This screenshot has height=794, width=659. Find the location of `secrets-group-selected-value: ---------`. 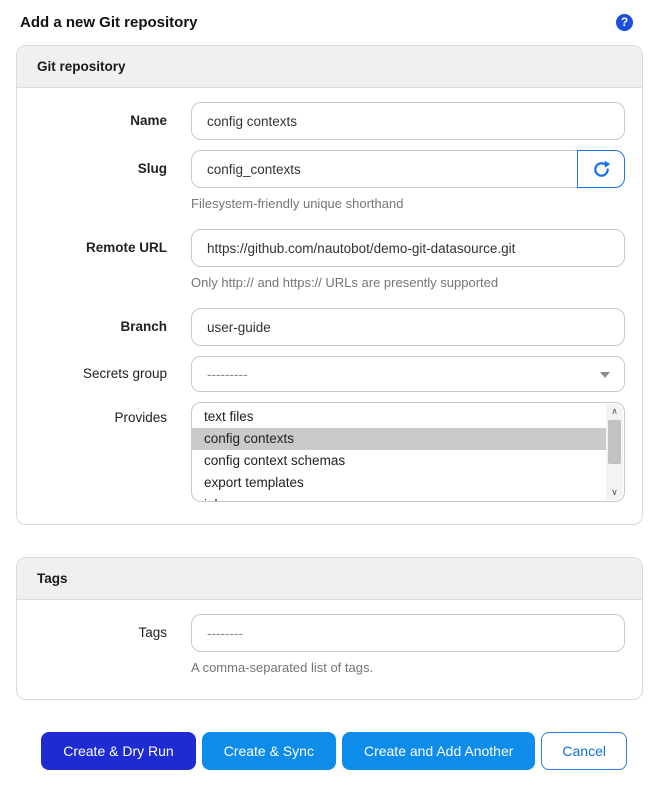

secrets-group-selected-value: --------- is located at coordinates (227, 374).